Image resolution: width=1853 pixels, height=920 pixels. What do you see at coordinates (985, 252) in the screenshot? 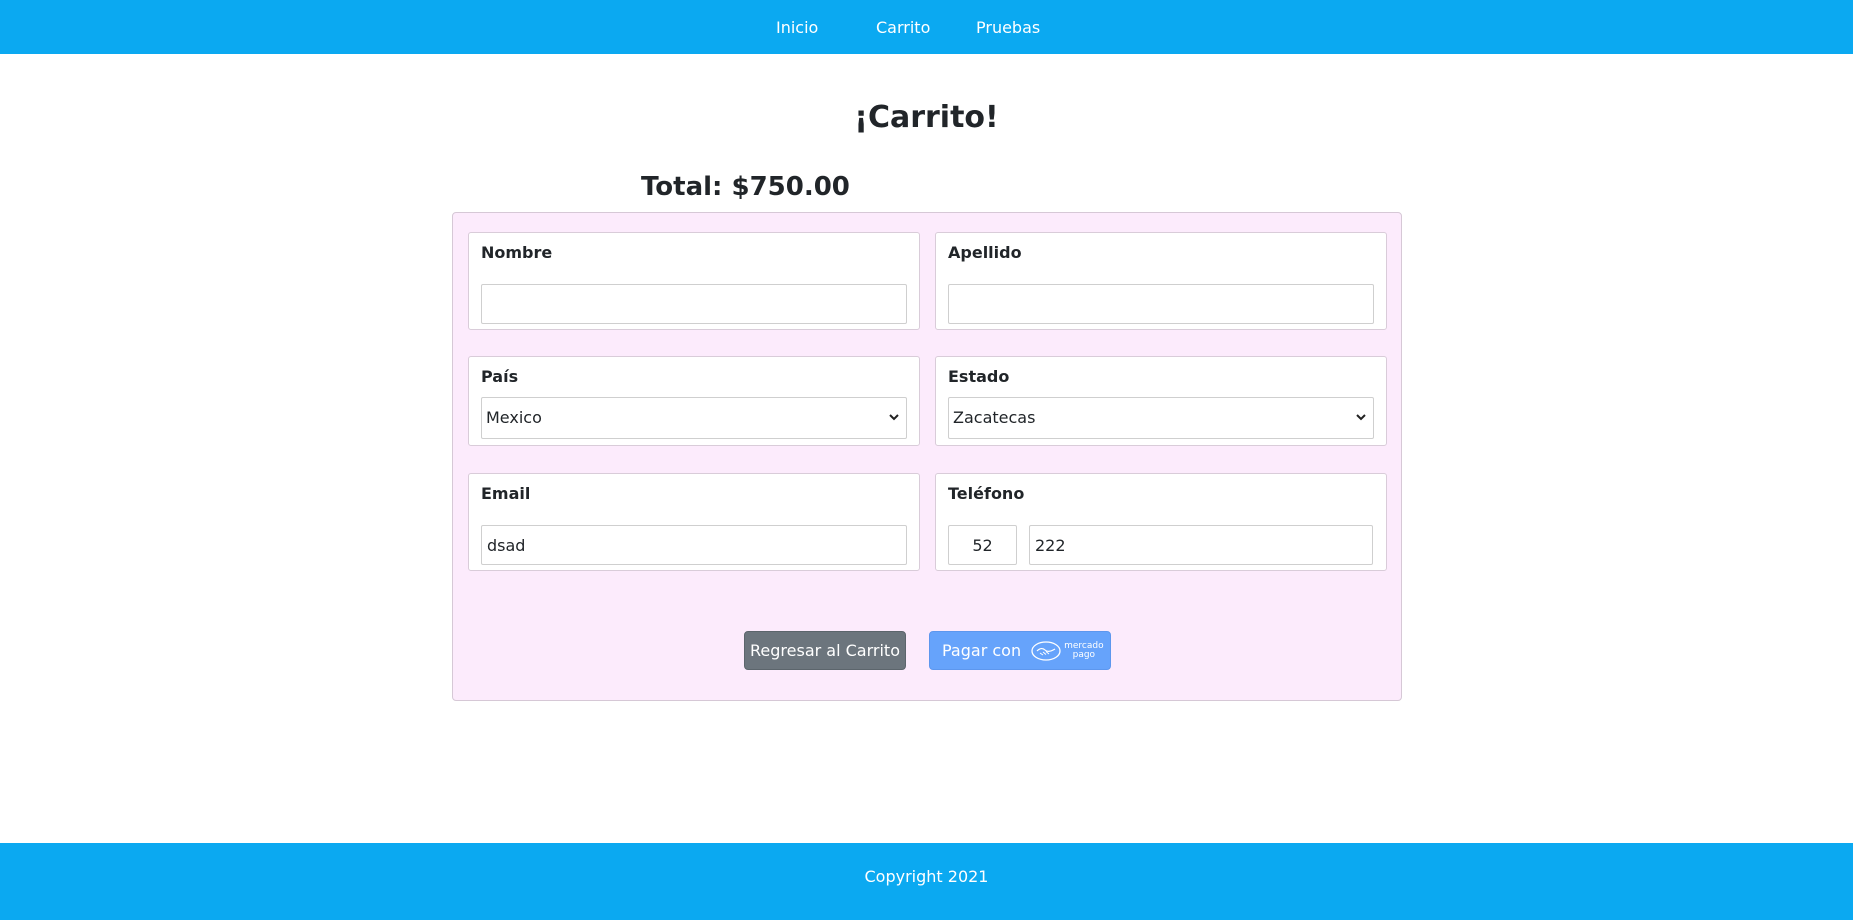
I see `apellido-label: Apellido` at bounding box center [985, 252].